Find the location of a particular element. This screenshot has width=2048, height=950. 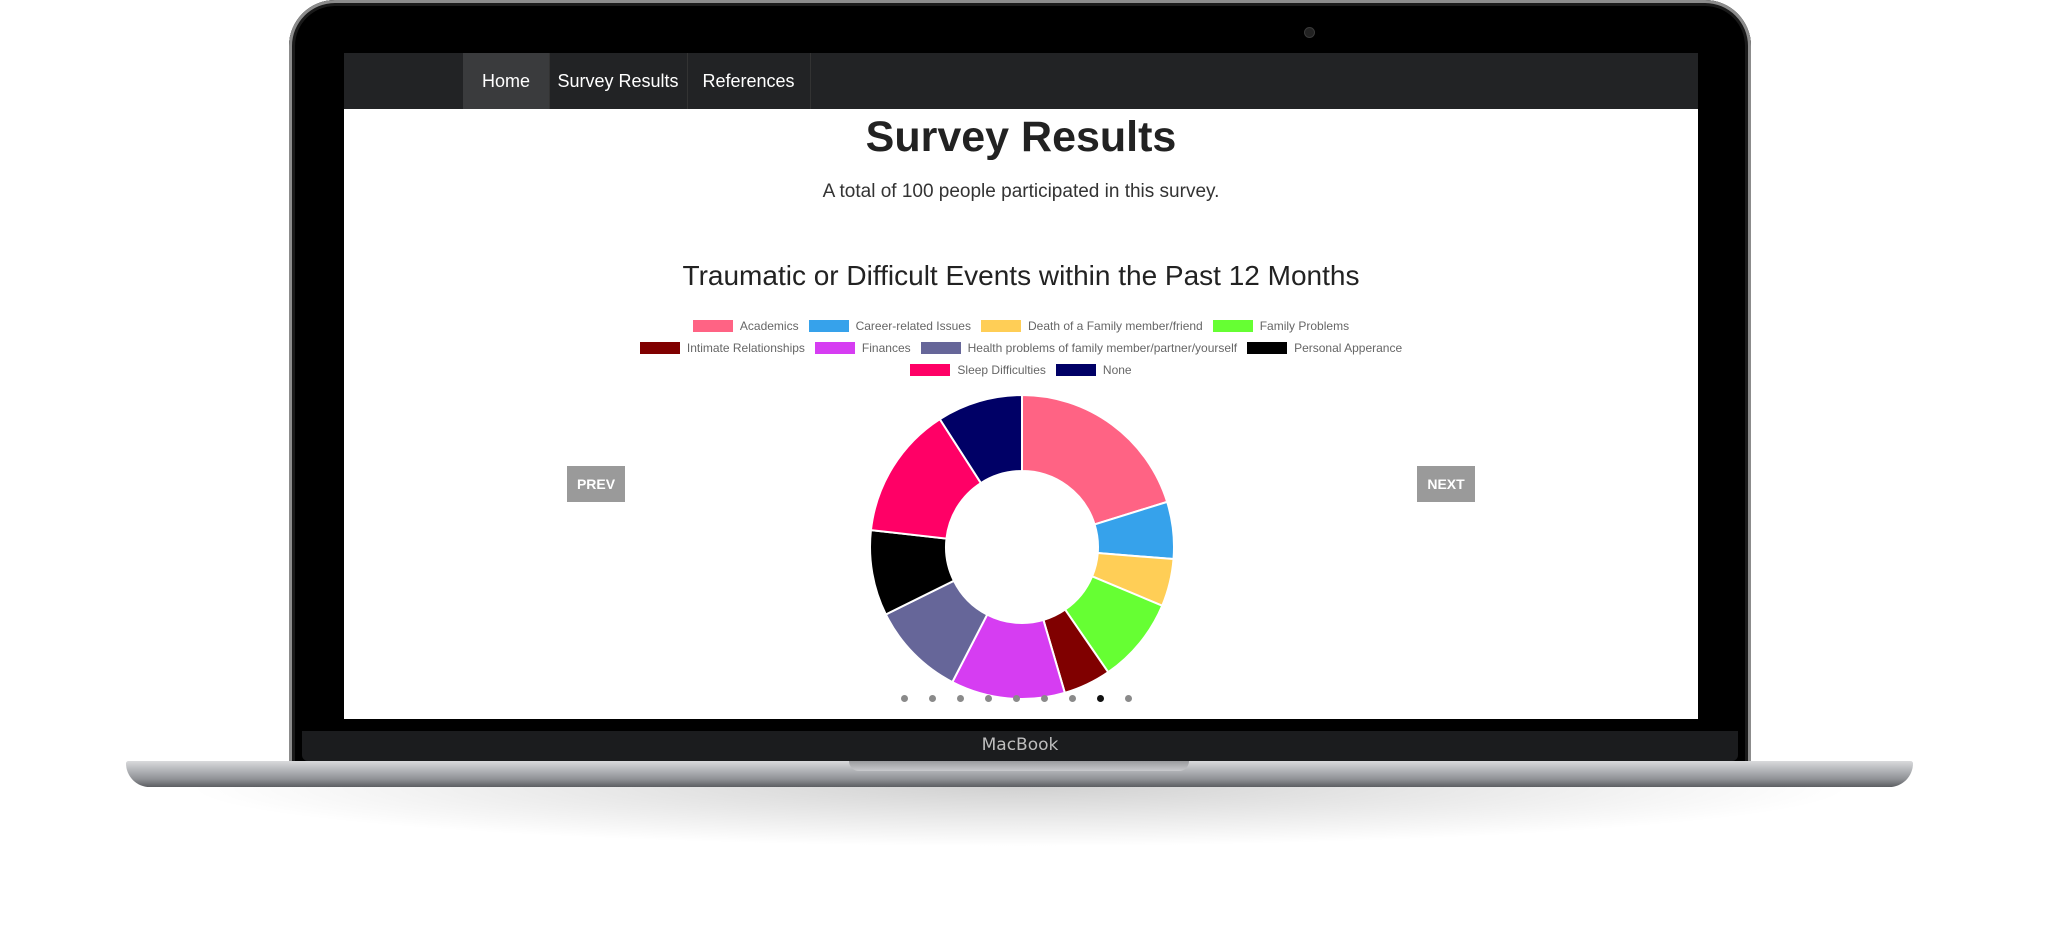

page-title: Survey Results is located at coordinates (1021, 137).